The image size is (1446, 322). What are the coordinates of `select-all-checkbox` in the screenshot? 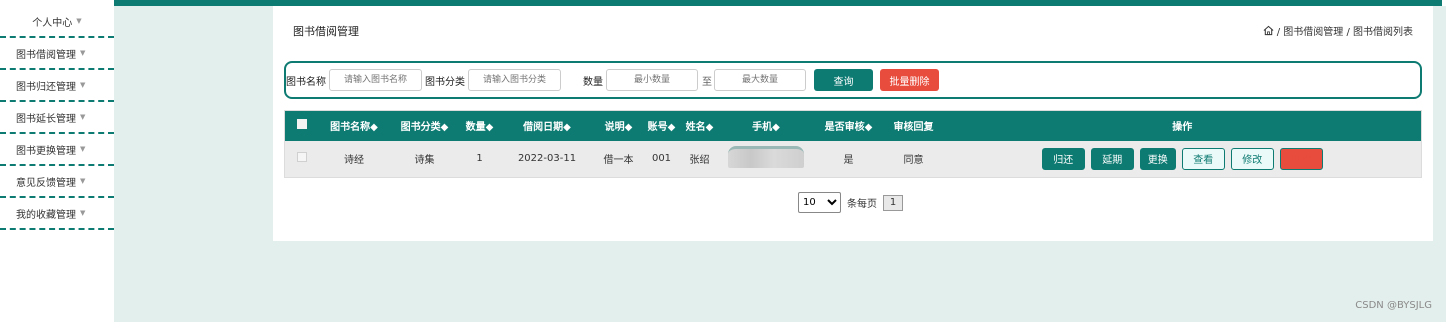 It's located at (301, 124).